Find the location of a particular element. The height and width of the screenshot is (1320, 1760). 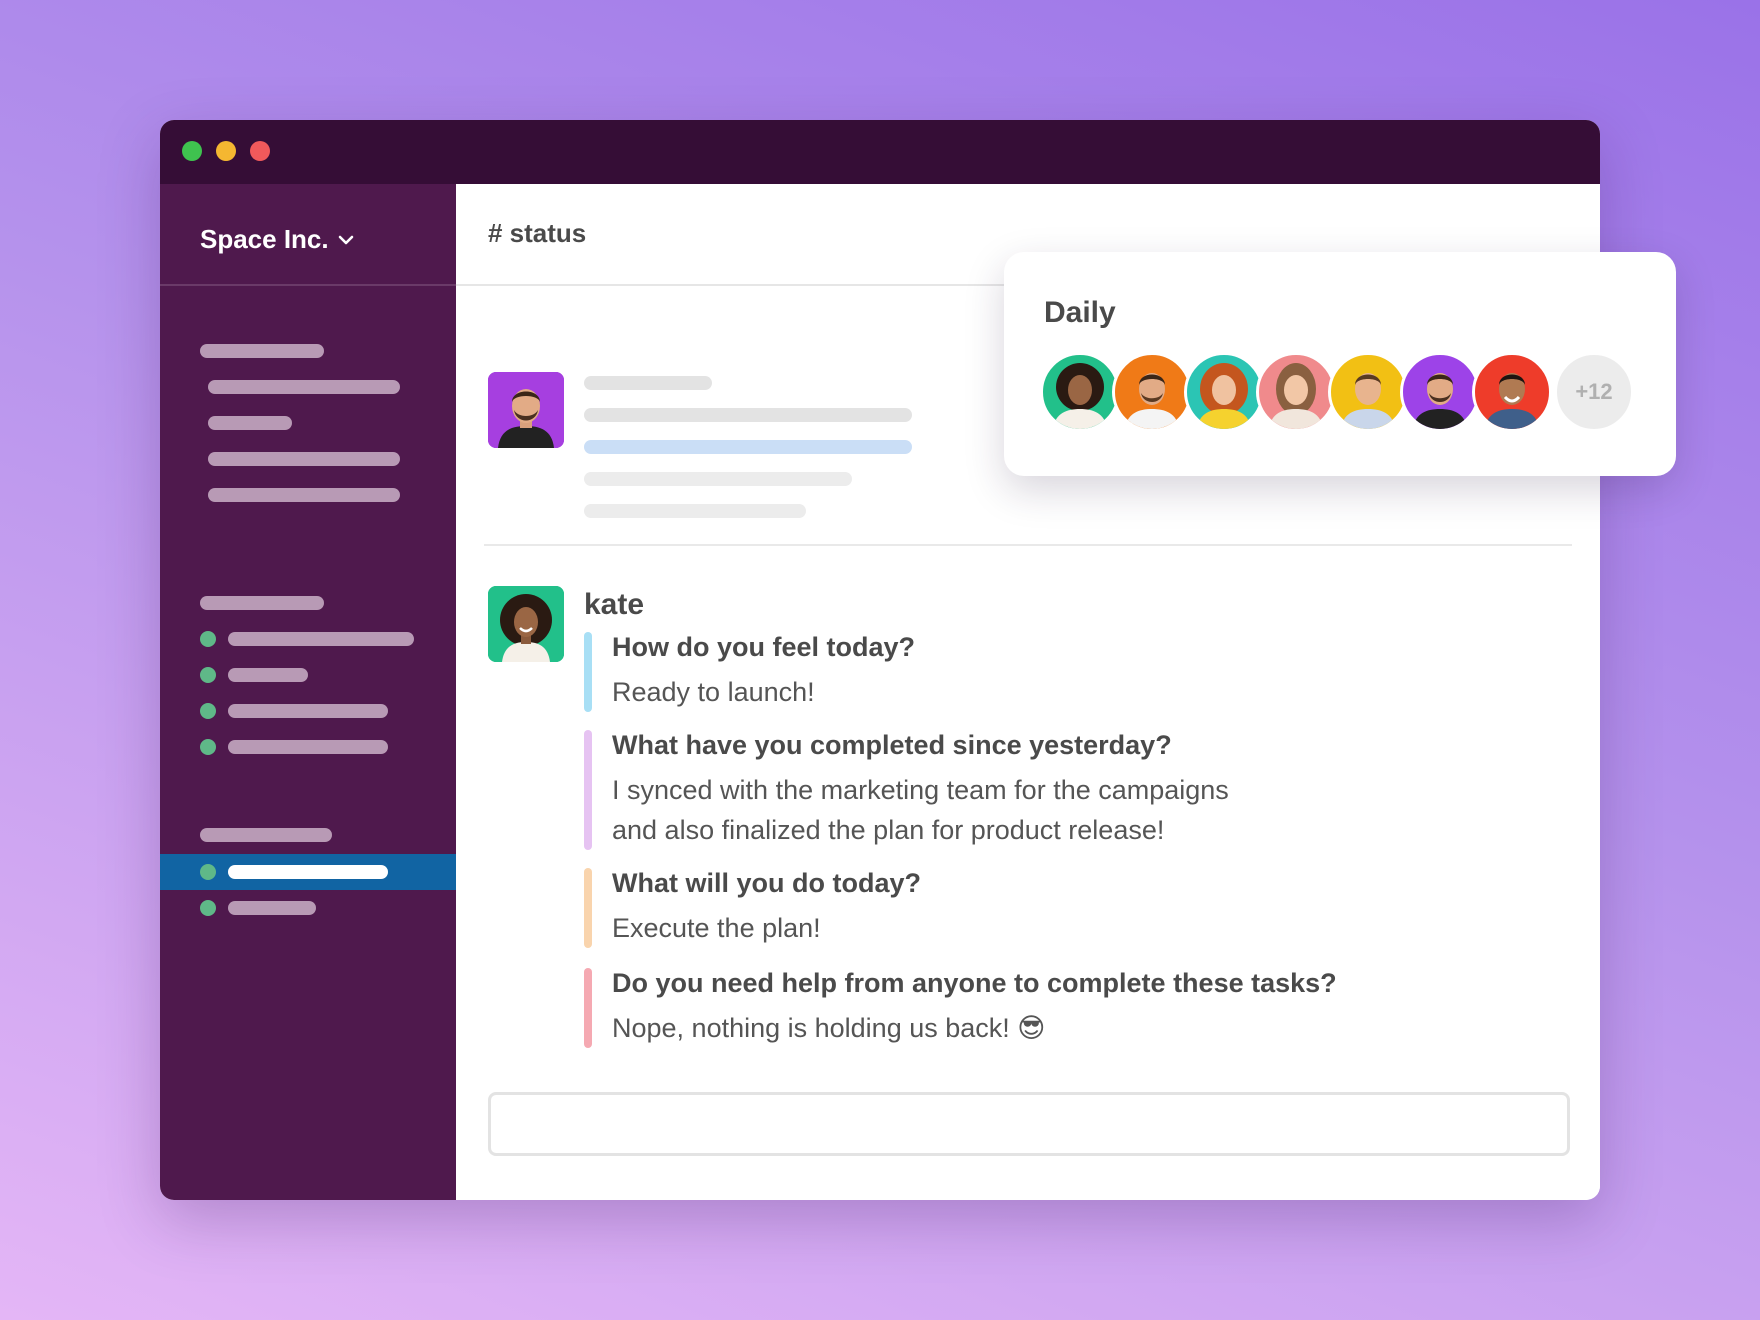

more-participants-badge: +12 is located at coordinates (1594, 392).